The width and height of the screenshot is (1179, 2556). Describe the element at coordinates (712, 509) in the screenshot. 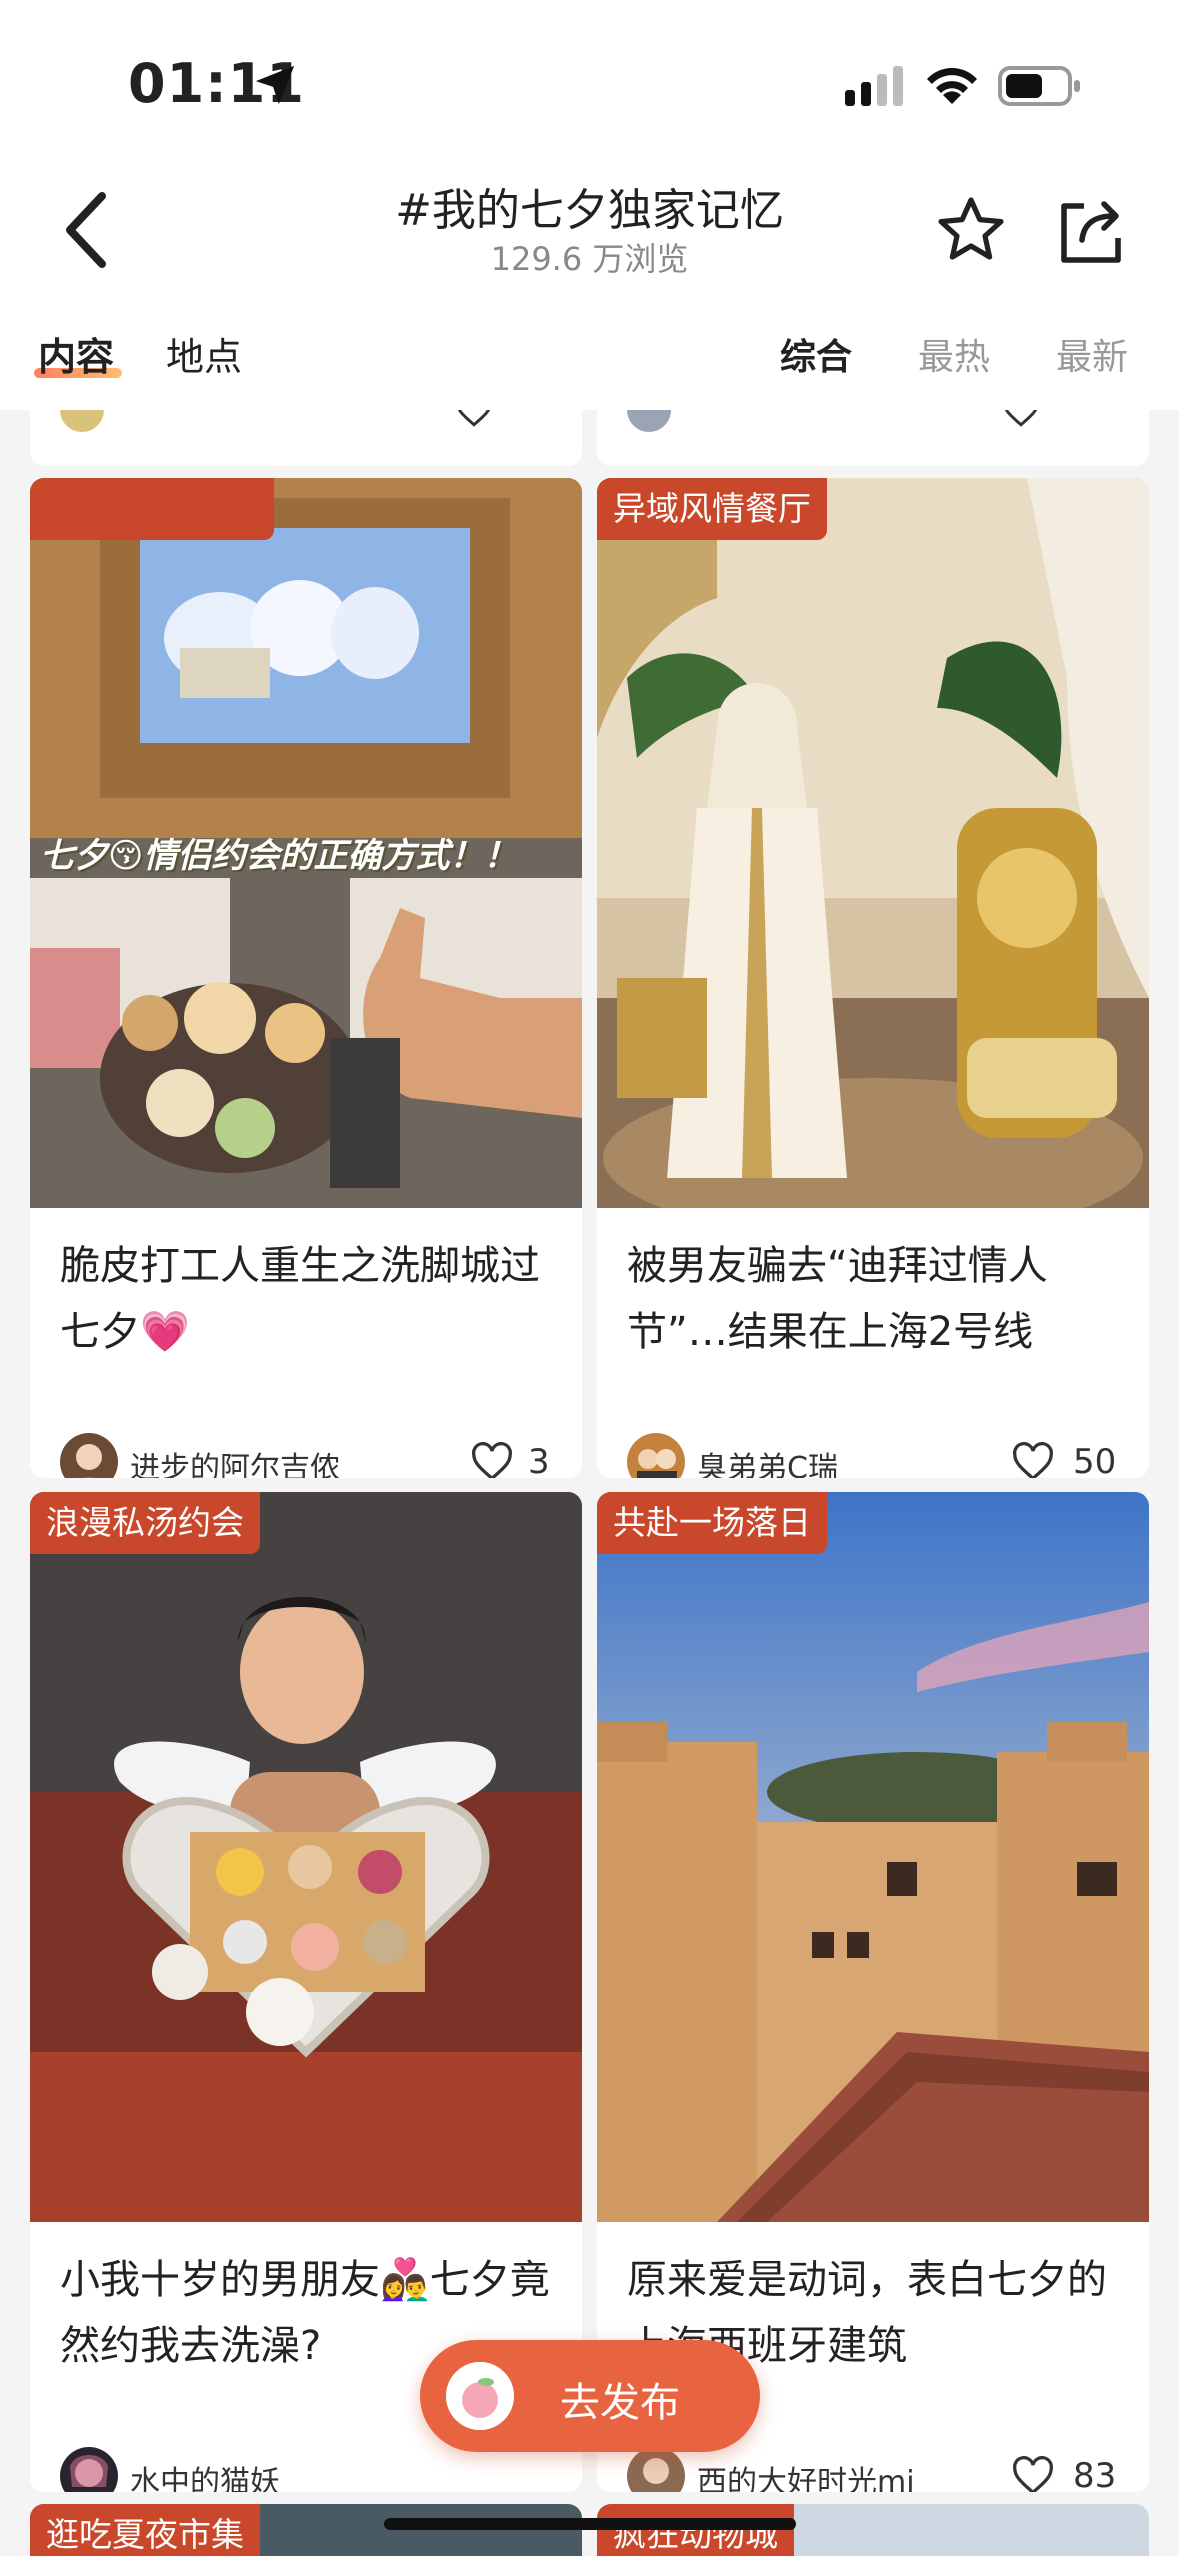

I see `post-tag: 异域风情餐厅` at that location.